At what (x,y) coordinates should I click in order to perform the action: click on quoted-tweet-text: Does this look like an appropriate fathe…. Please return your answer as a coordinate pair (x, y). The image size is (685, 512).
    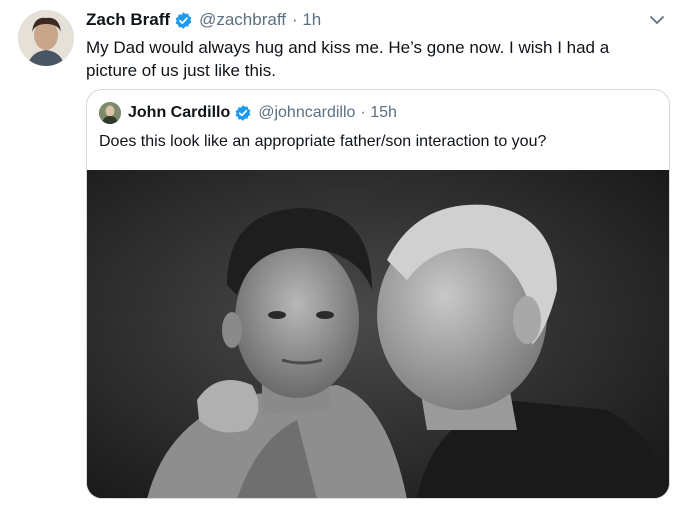
    Looking at the image, I should click on (323, 141).